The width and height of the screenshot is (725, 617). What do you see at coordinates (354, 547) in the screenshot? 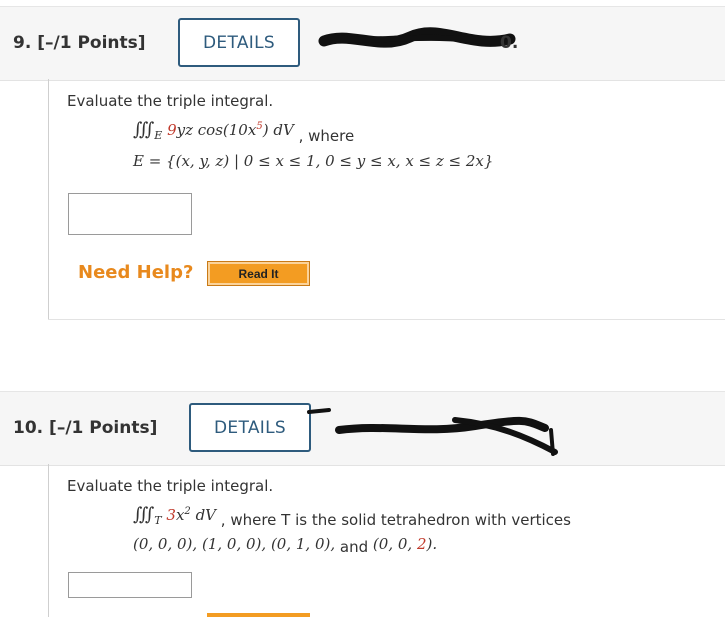
I see `and-text: and` at bounding box center [354, 547].